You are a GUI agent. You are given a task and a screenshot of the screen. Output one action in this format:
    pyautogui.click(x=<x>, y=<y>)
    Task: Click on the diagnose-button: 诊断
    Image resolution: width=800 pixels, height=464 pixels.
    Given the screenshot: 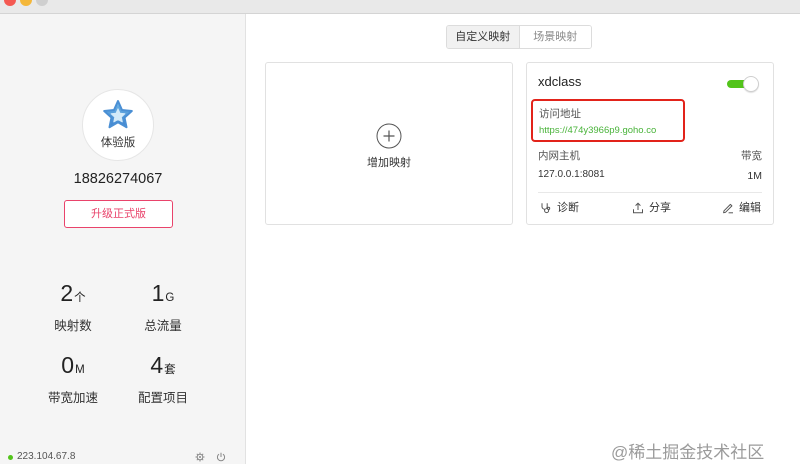 What is the action you would take?
    pyautogui.click(x=559, y=208)
    